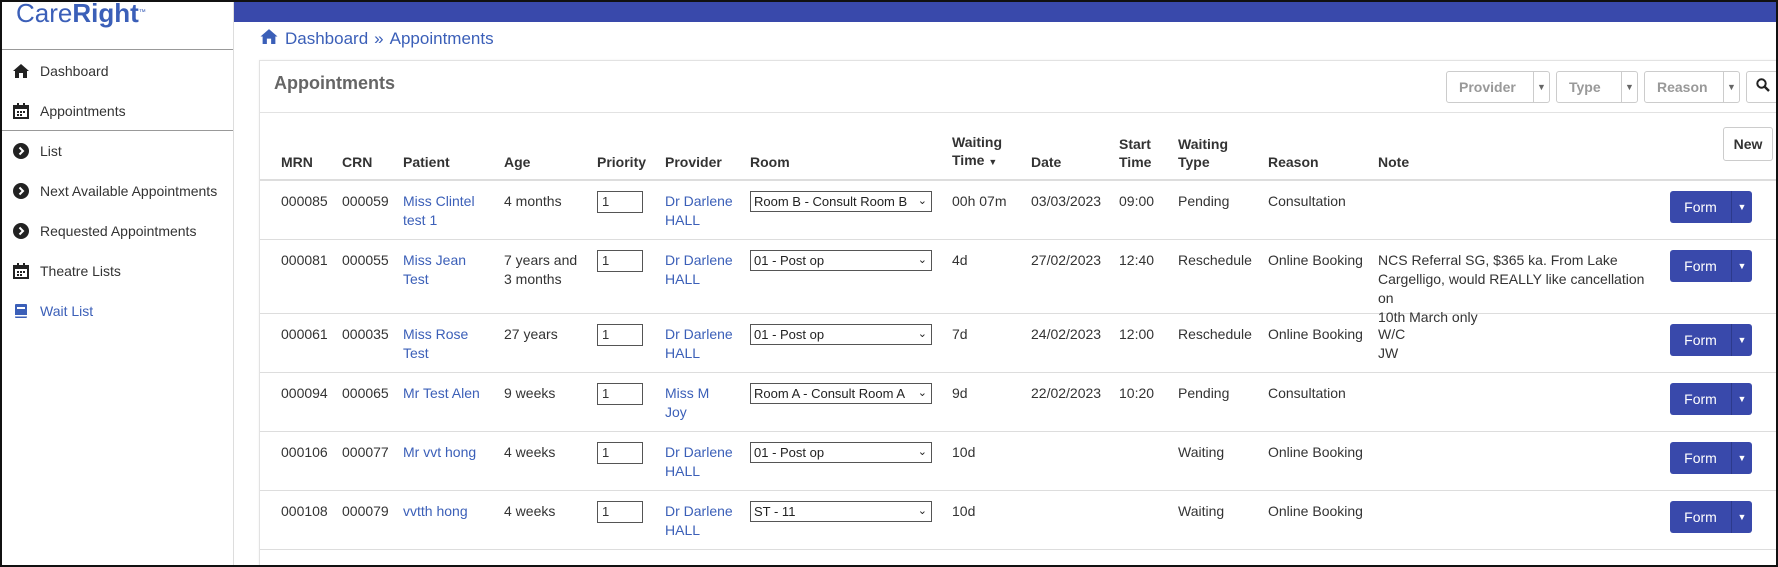 The width and height of the screenshot is (1778, 567). What do you see at coordinates (621, 162) in the screenshot?
I see `col-priority: Priority` at bounding box center [621, 162].